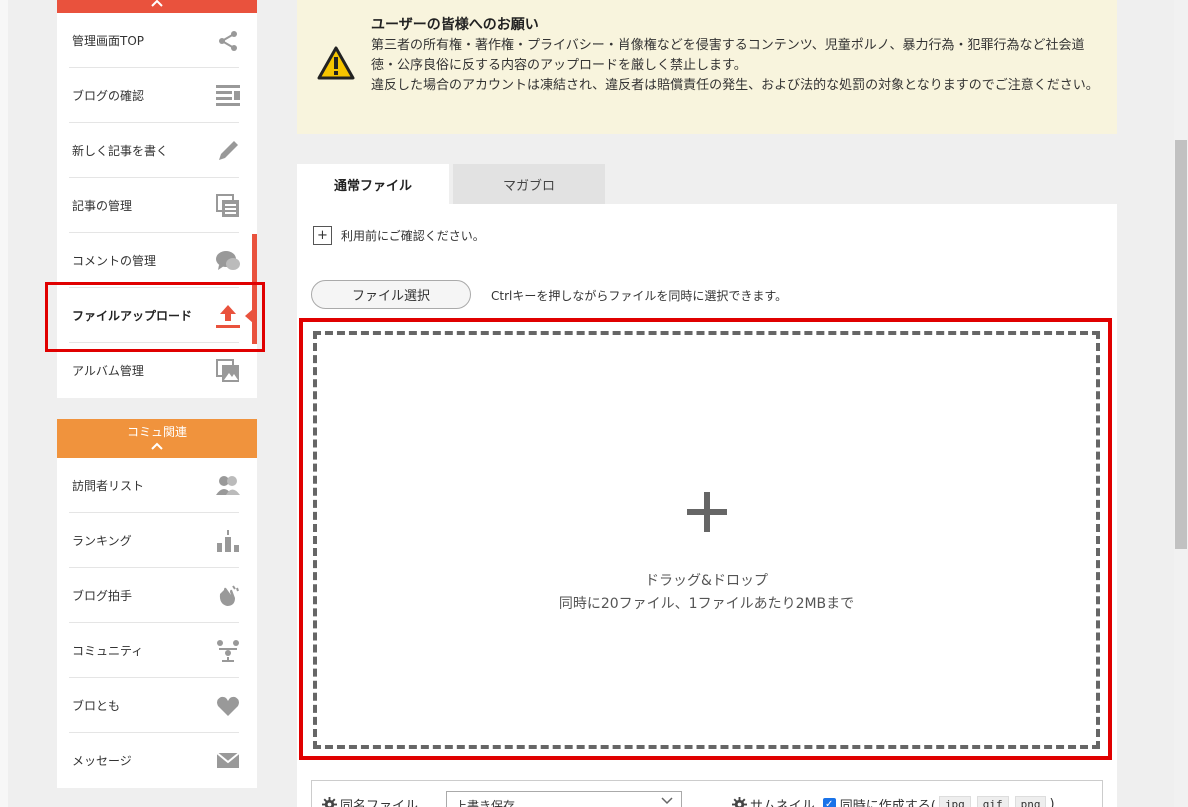 Image resolution: width=1188 pixels, height=807 pixels. What do you see at coordinates (102, 206) in the screenshot?
I see `sidebar-item-label: 記事の管理` at bounding box center [102, 206].